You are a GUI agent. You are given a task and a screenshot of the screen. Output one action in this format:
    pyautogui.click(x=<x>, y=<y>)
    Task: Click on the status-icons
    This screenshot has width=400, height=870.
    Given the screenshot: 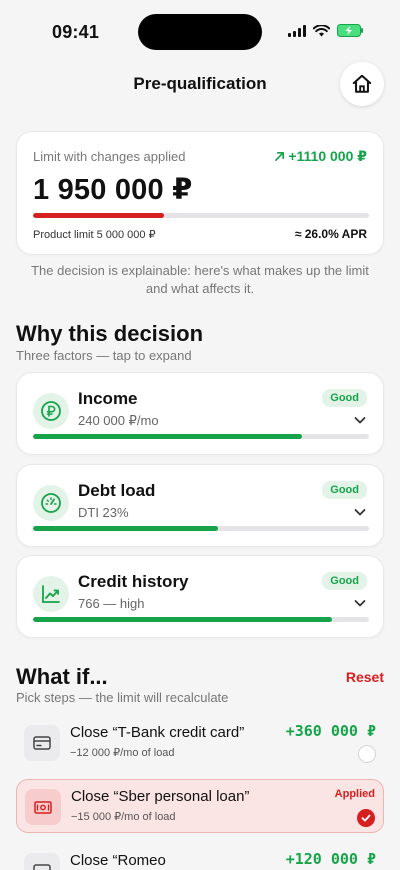 What is the action you would take?
    pyautogui.click(x=326, y=30)
    